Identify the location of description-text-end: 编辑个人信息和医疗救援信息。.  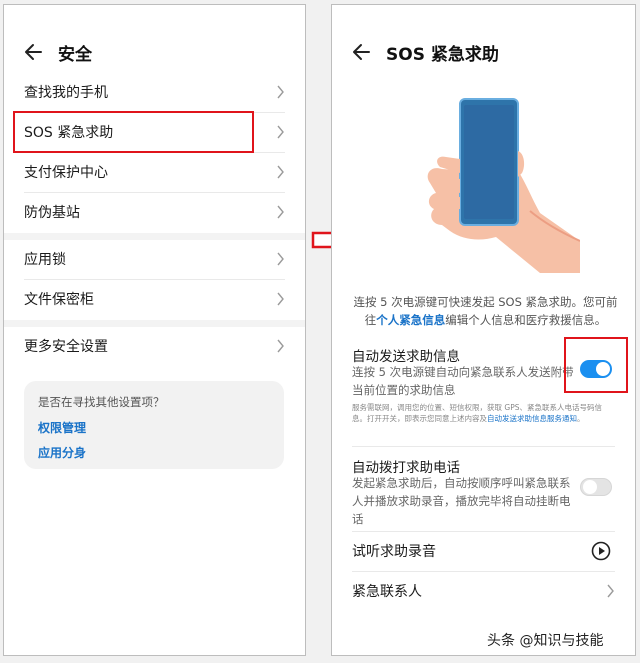
(526, 320).